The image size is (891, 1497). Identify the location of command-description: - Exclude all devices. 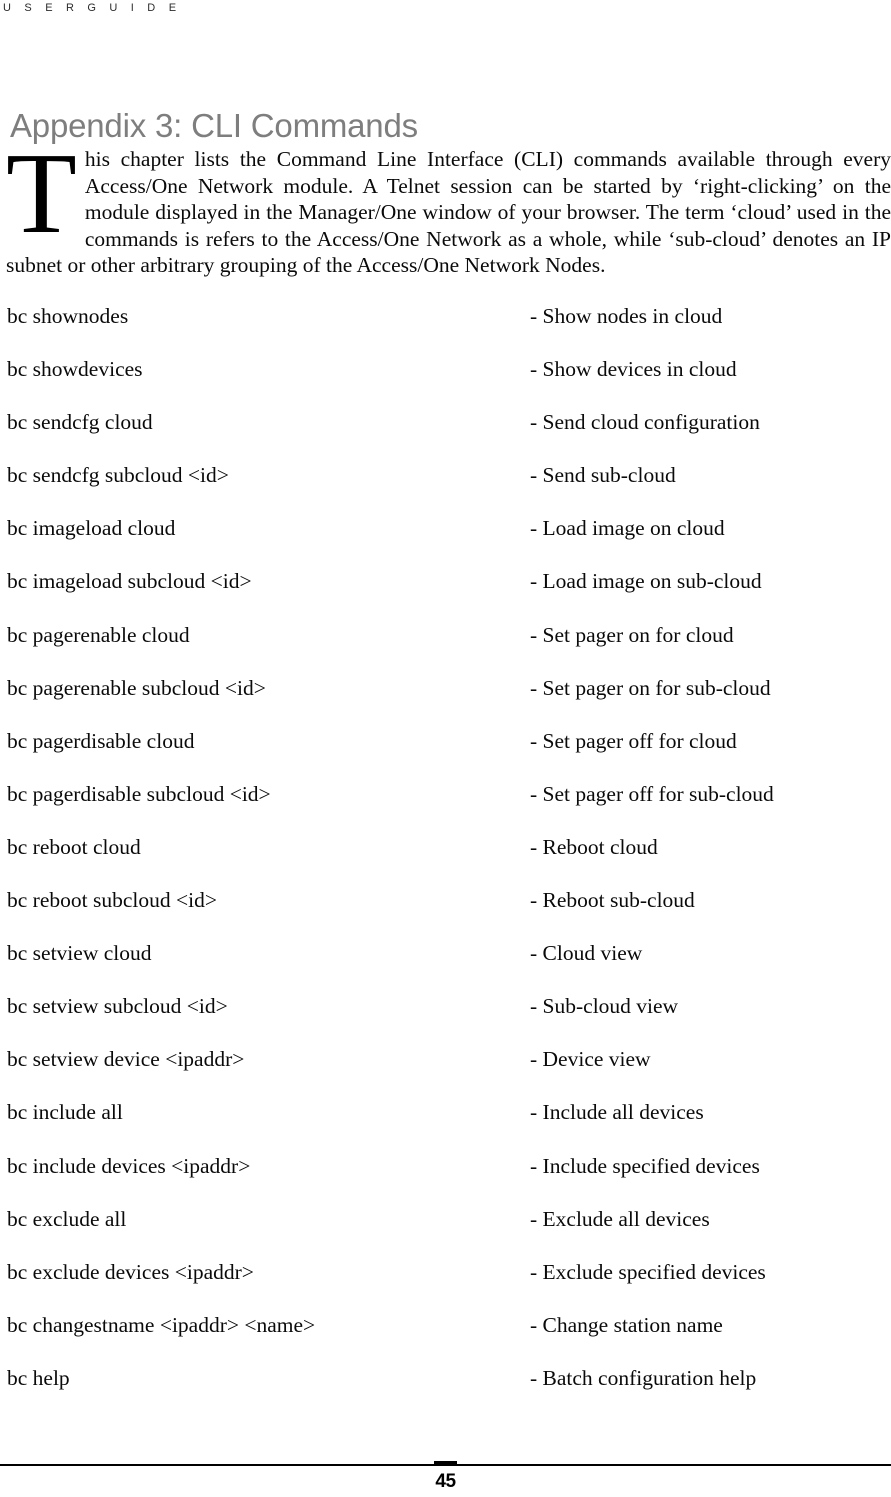
(620, 1218).